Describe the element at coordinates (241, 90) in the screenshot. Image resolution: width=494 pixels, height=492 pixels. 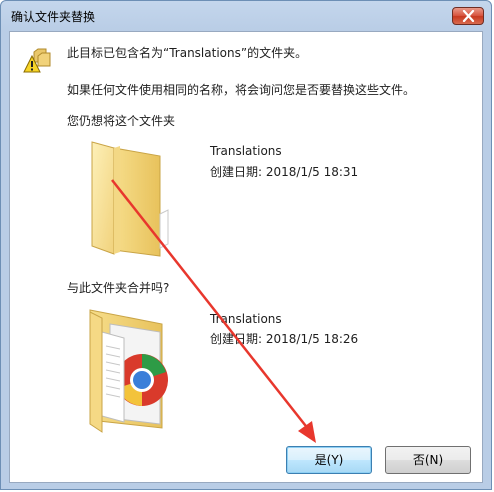
I see `message-line-2: 如果任何文件使用相同的名称，将会询问您是否要替换这些文件。` at that location.